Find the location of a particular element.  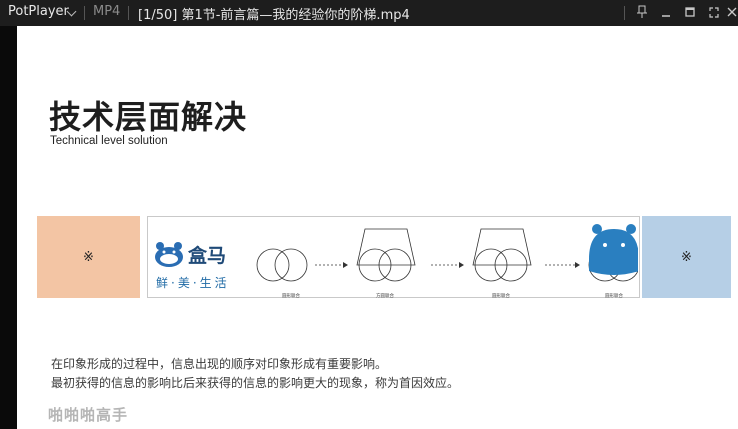

body-line: 在印象形成的过程中，信息出现的顺序对印象形成有重要影响。 is located at coordinates (219, 364).